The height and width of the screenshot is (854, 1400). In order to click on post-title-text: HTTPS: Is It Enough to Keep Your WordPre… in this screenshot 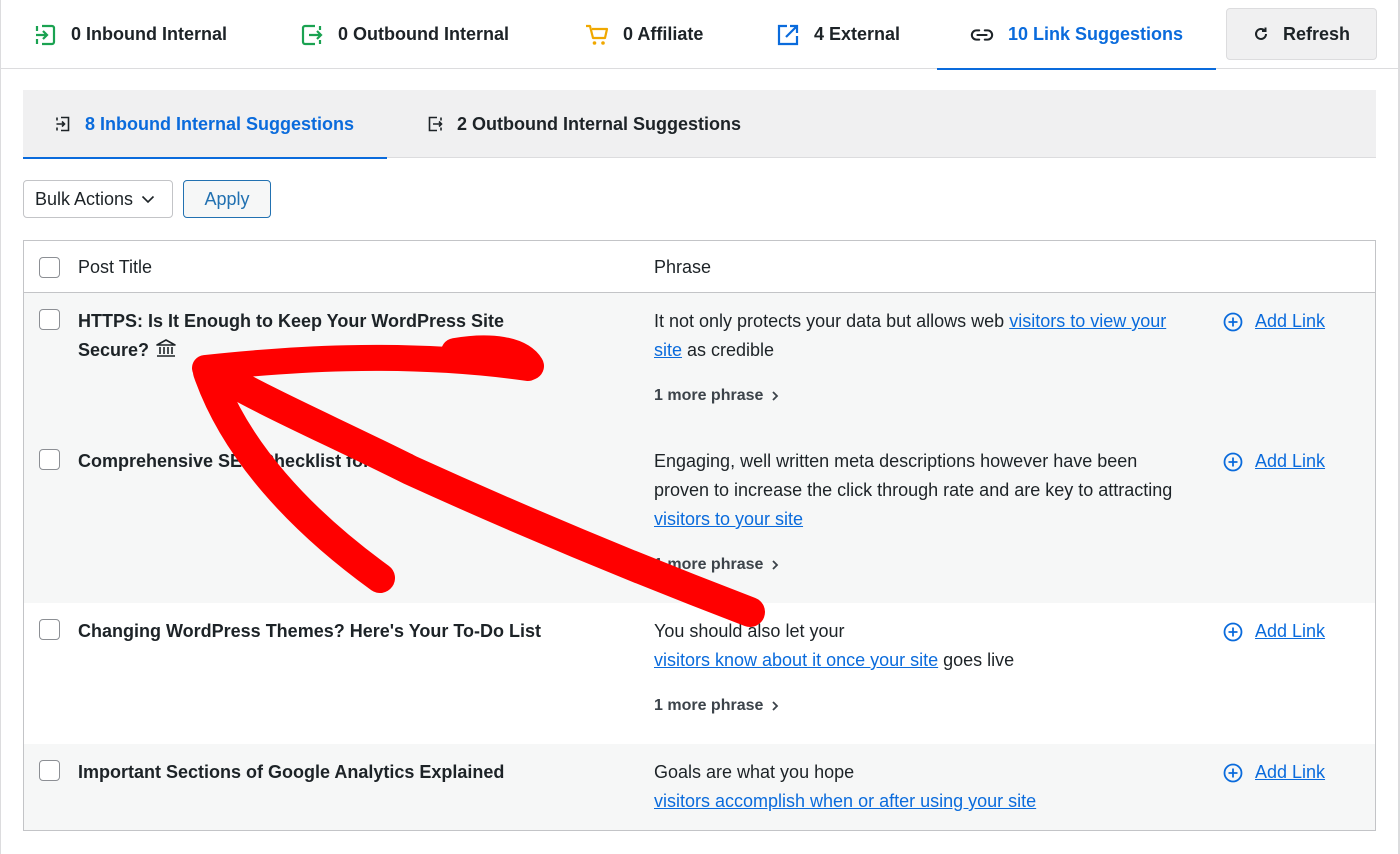, I will do `click(291, 335)`.